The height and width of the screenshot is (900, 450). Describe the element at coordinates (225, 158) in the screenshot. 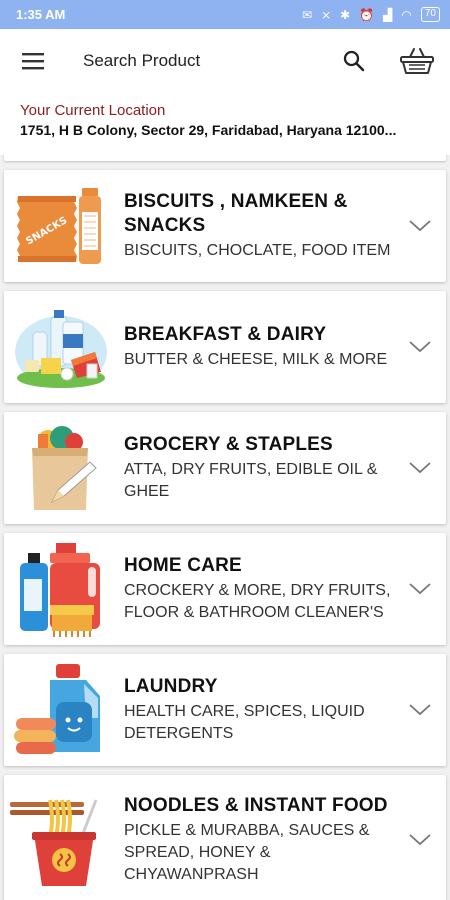

I see `previous-card-edge` at that location.